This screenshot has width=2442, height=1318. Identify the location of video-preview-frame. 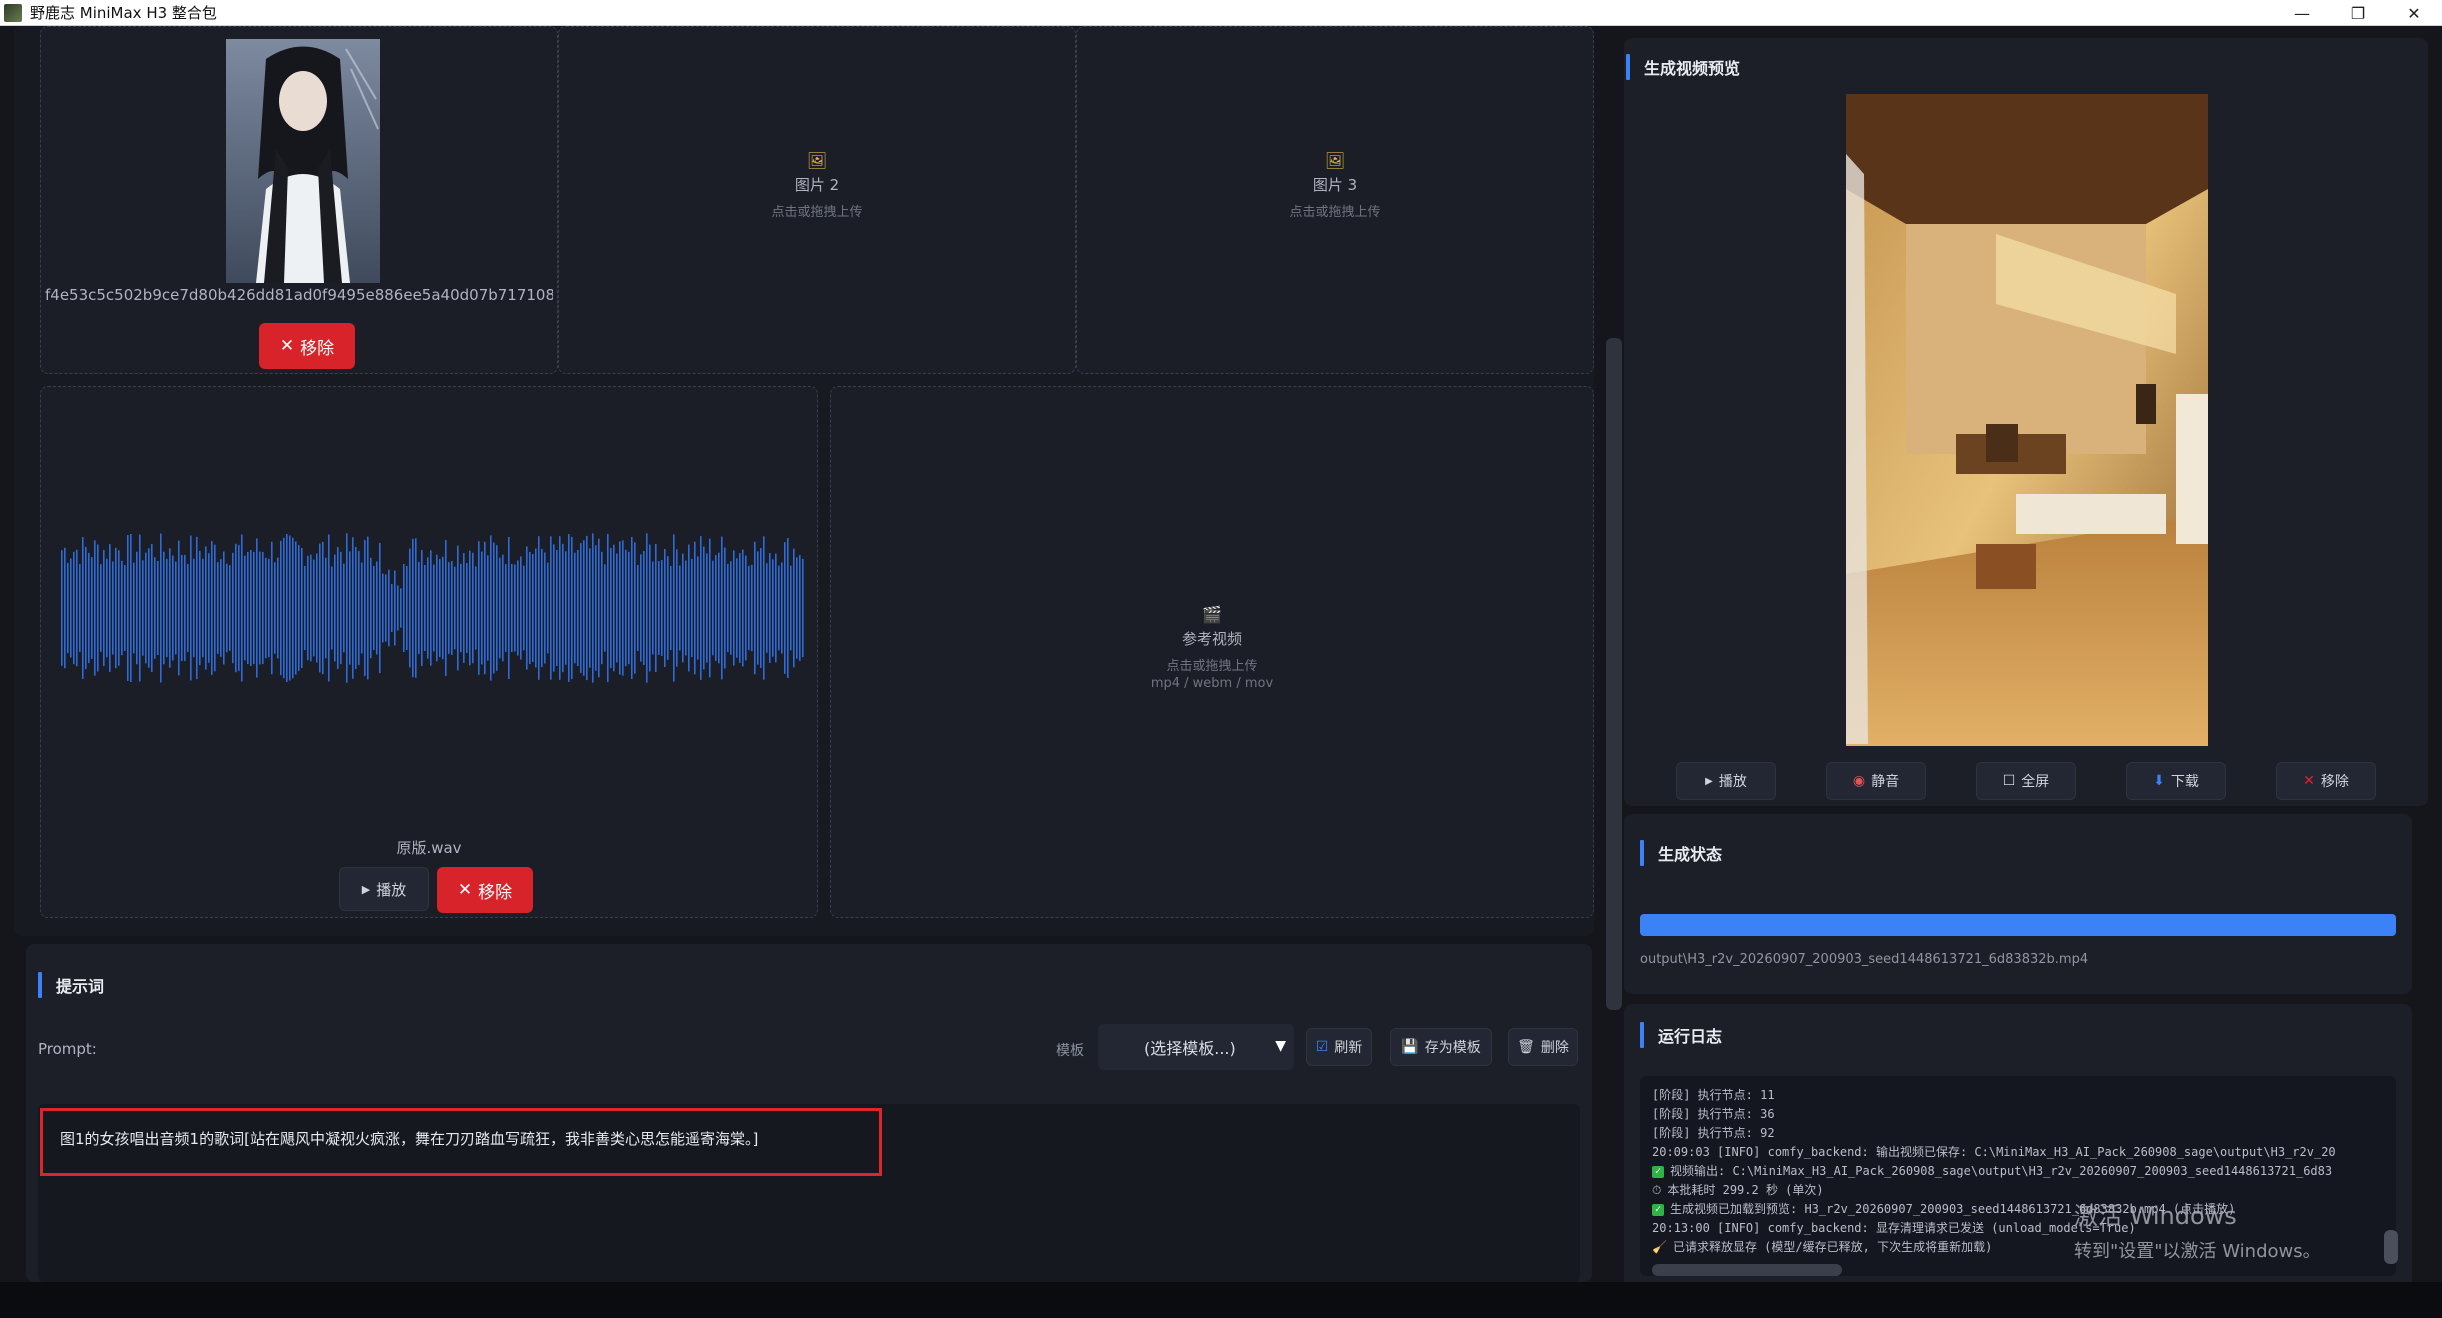
(2027, 420).